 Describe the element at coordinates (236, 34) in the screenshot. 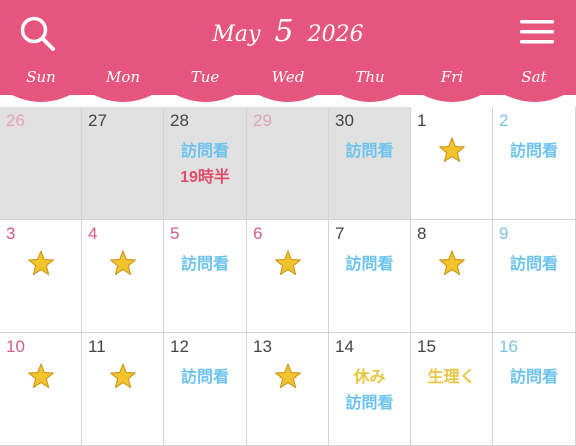

I see `title-month: May` at that location.